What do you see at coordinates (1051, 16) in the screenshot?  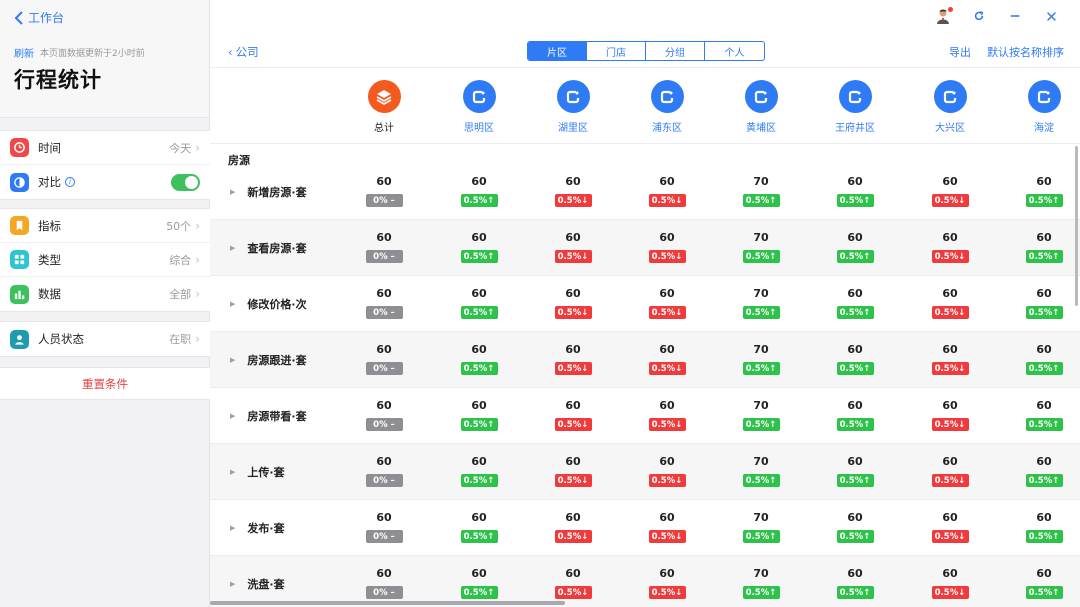 I see `close-icon` at bounding box center [1051, 16].